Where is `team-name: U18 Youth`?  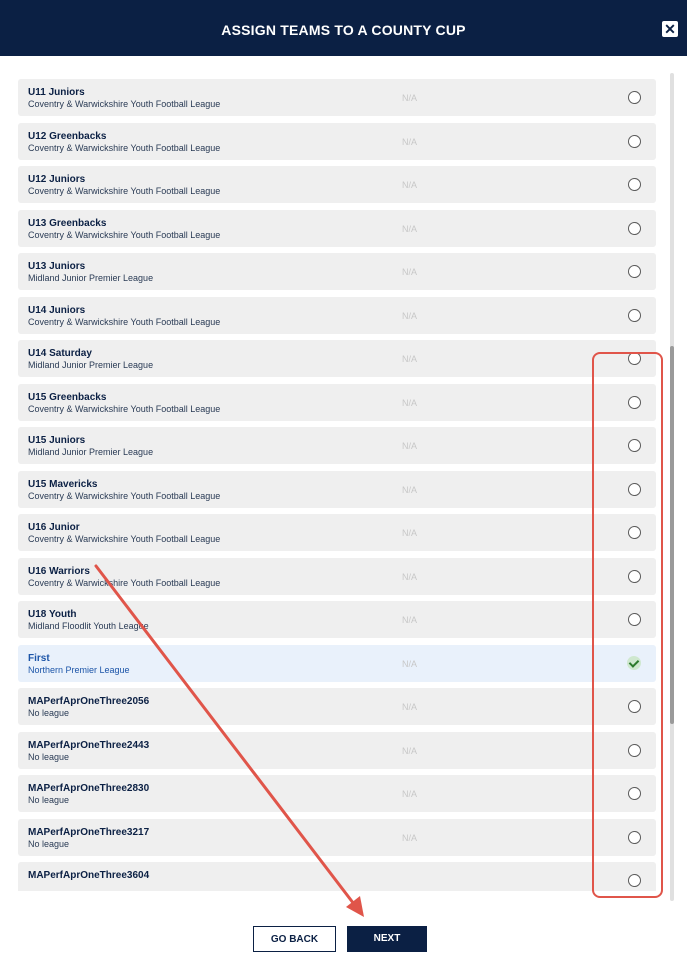 team-name: U18 Youth is located at coordinates (52, 614).